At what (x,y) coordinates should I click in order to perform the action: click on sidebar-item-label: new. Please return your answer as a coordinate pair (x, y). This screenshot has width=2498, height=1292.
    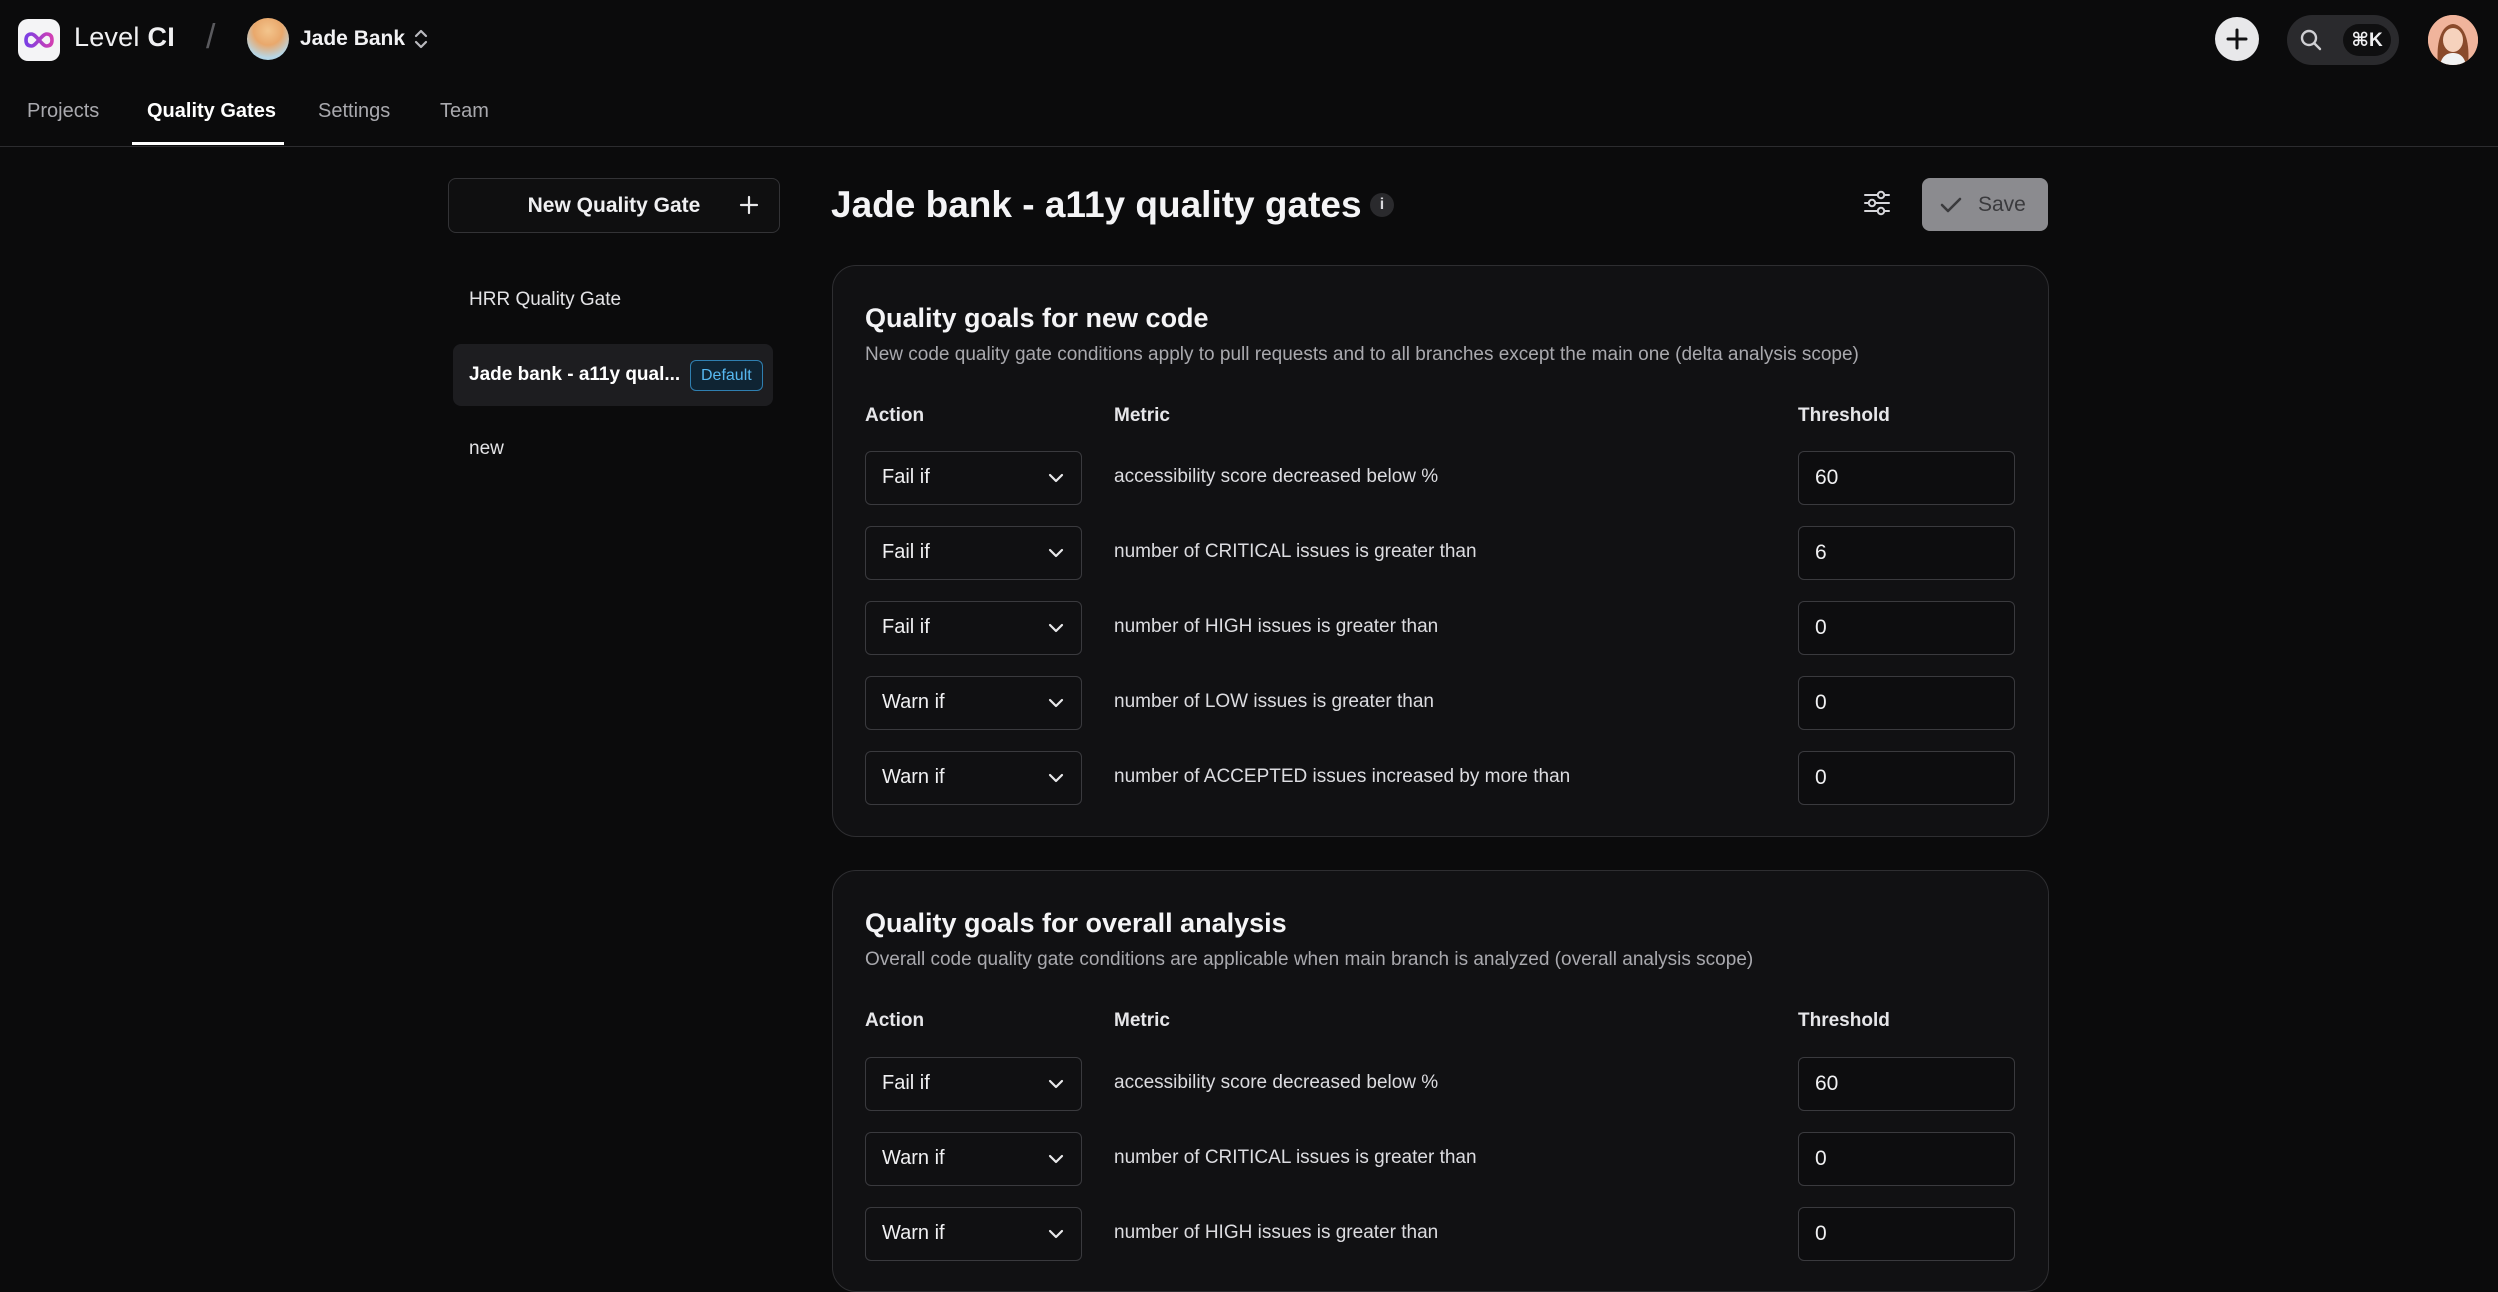
    Looking at the image, I should click on (486, 448).